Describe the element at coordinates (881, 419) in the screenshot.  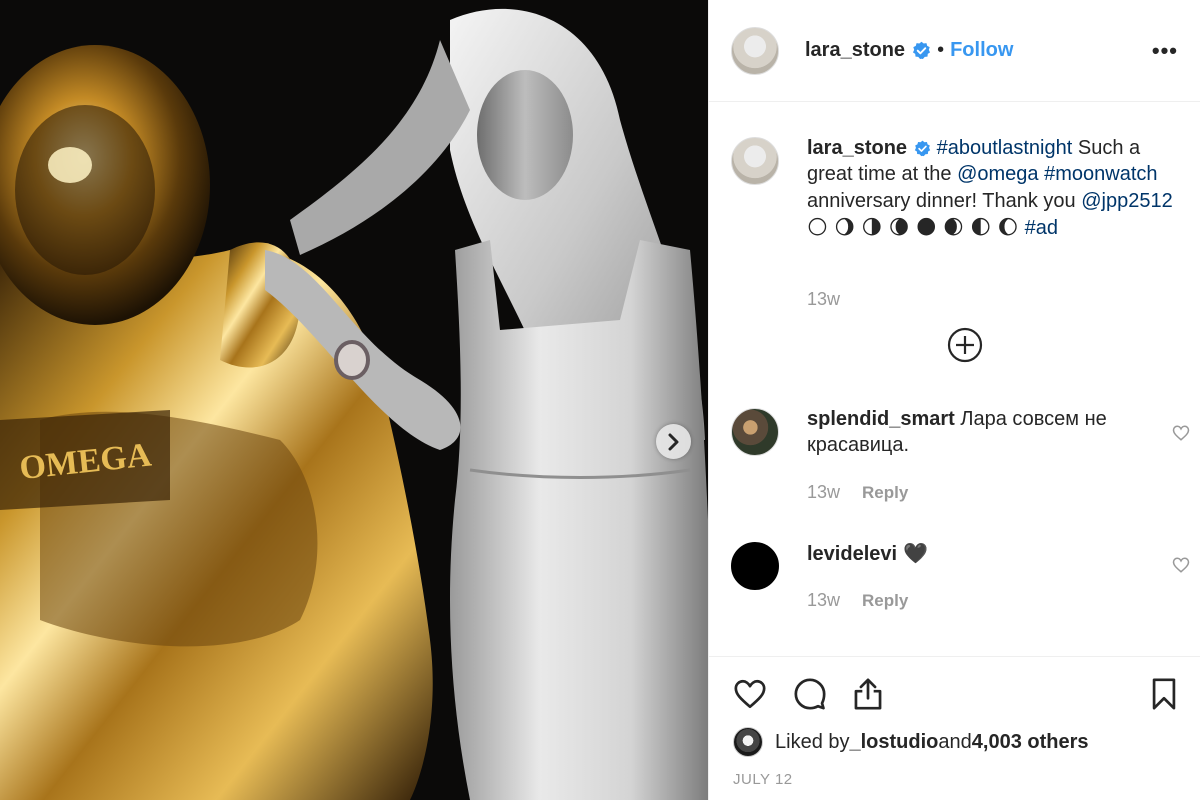
I see `comment-username: splendid_smart` at that location.